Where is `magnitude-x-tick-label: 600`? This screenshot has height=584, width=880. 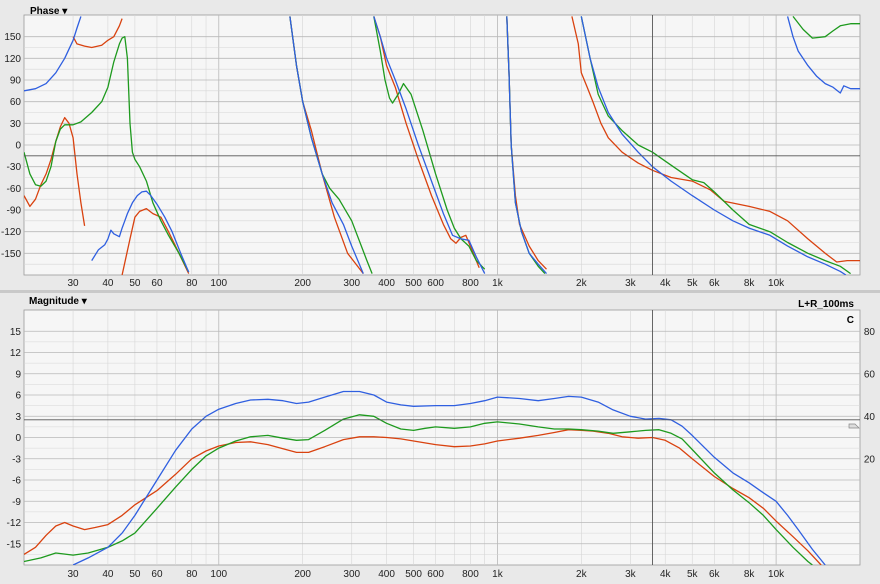
magnitude-x-tick-label: 600 is located at coordinates (435, 574).